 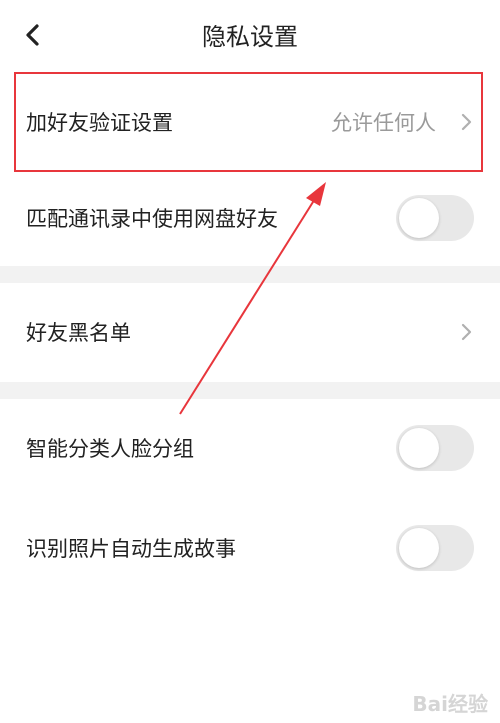 What do you see at coordinates (252, 298) in the screenshot?
I see `annotation-arrow-icon` at bounding box center [252, 298].